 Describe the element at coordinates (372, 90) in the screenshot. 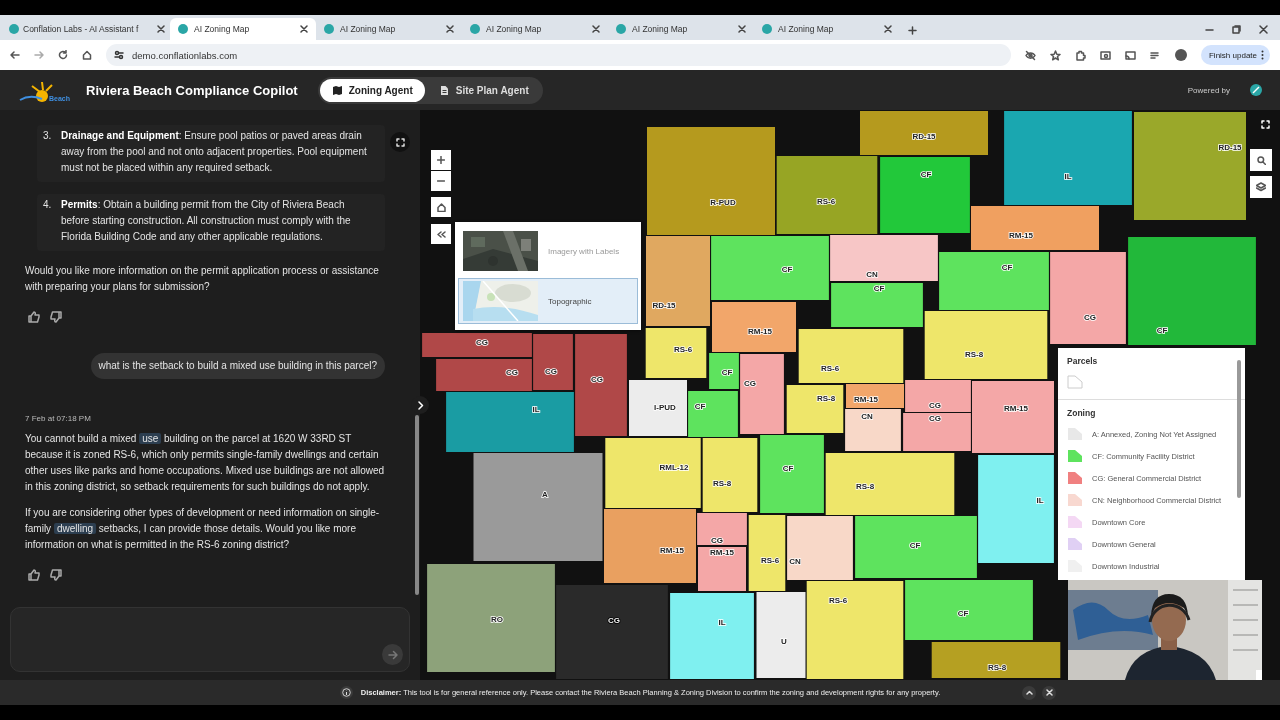

I see `agent-tab: Zoning Agent` at that location.